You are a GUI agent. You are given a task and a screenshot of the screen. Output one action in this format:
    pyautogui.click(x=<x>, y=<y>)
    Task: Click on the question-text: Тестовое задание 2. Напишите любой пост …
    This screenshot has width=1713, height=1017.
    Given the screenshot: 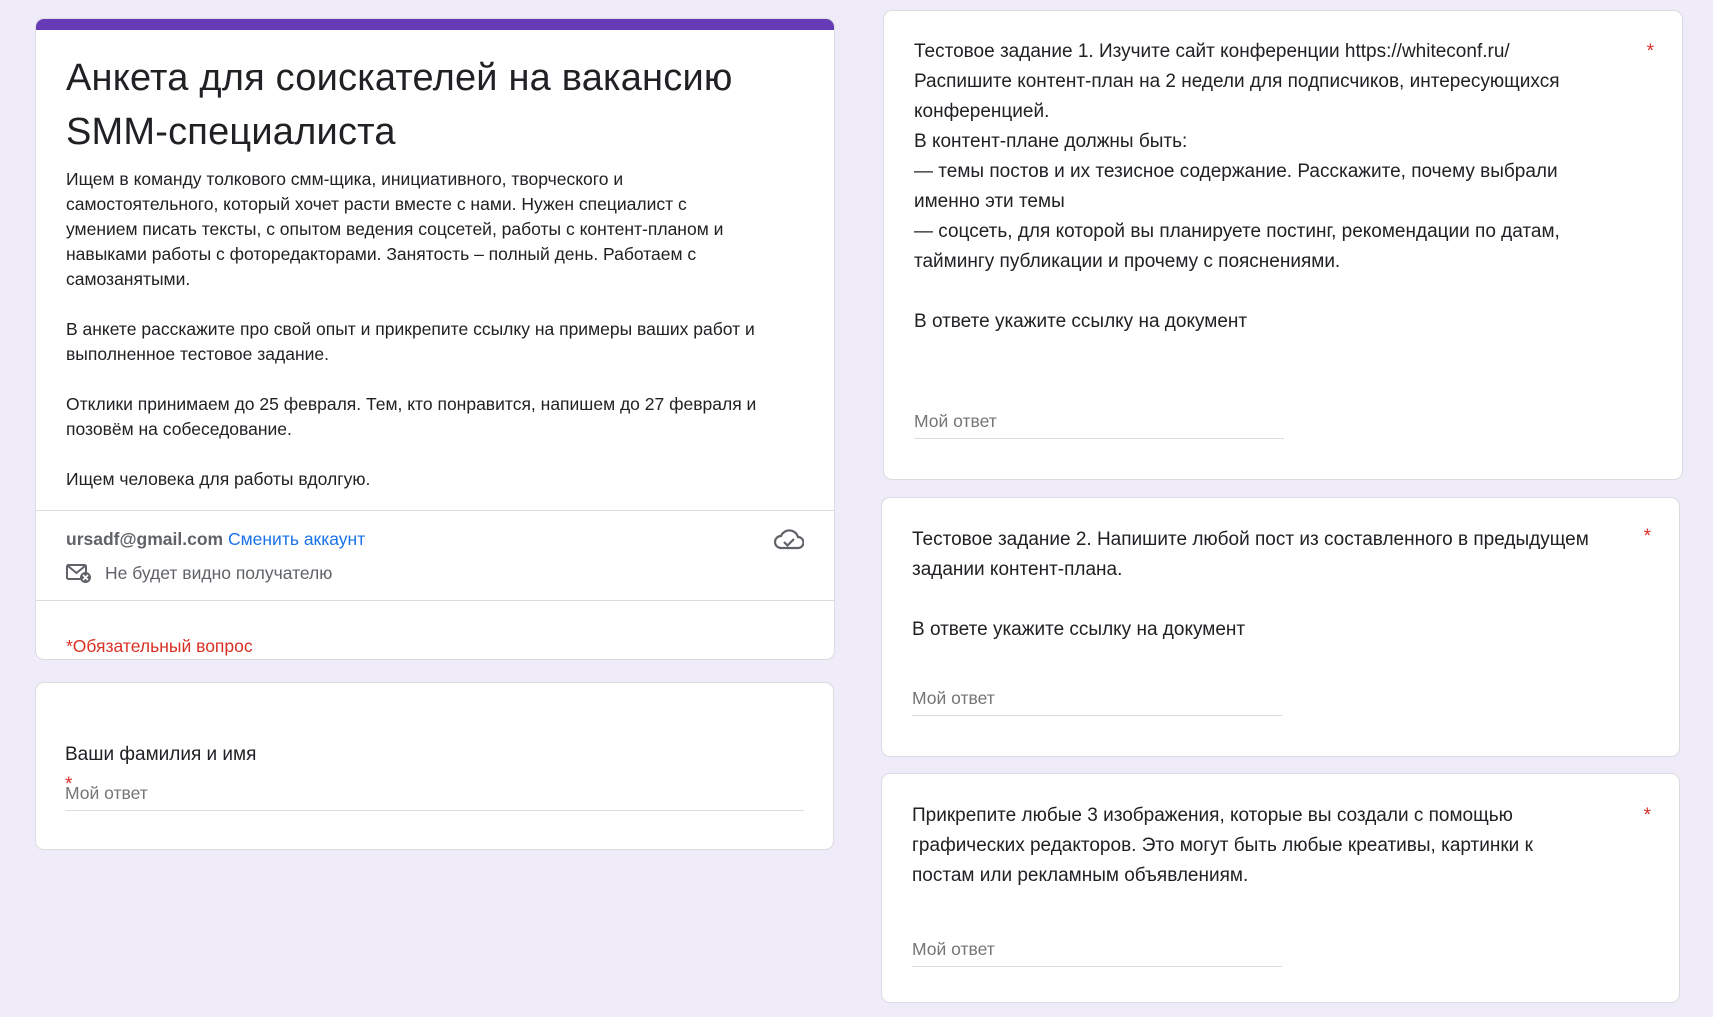 What is the action you would take?
    pyautogui.click(x=1250, y=584)
    